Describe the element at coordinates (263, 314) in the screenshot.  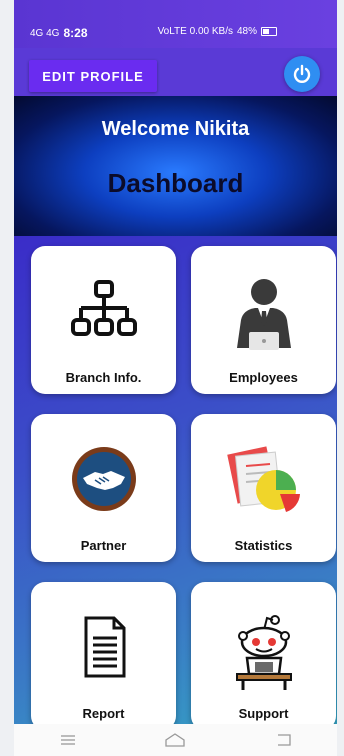
I see `employee-icon` at that location.